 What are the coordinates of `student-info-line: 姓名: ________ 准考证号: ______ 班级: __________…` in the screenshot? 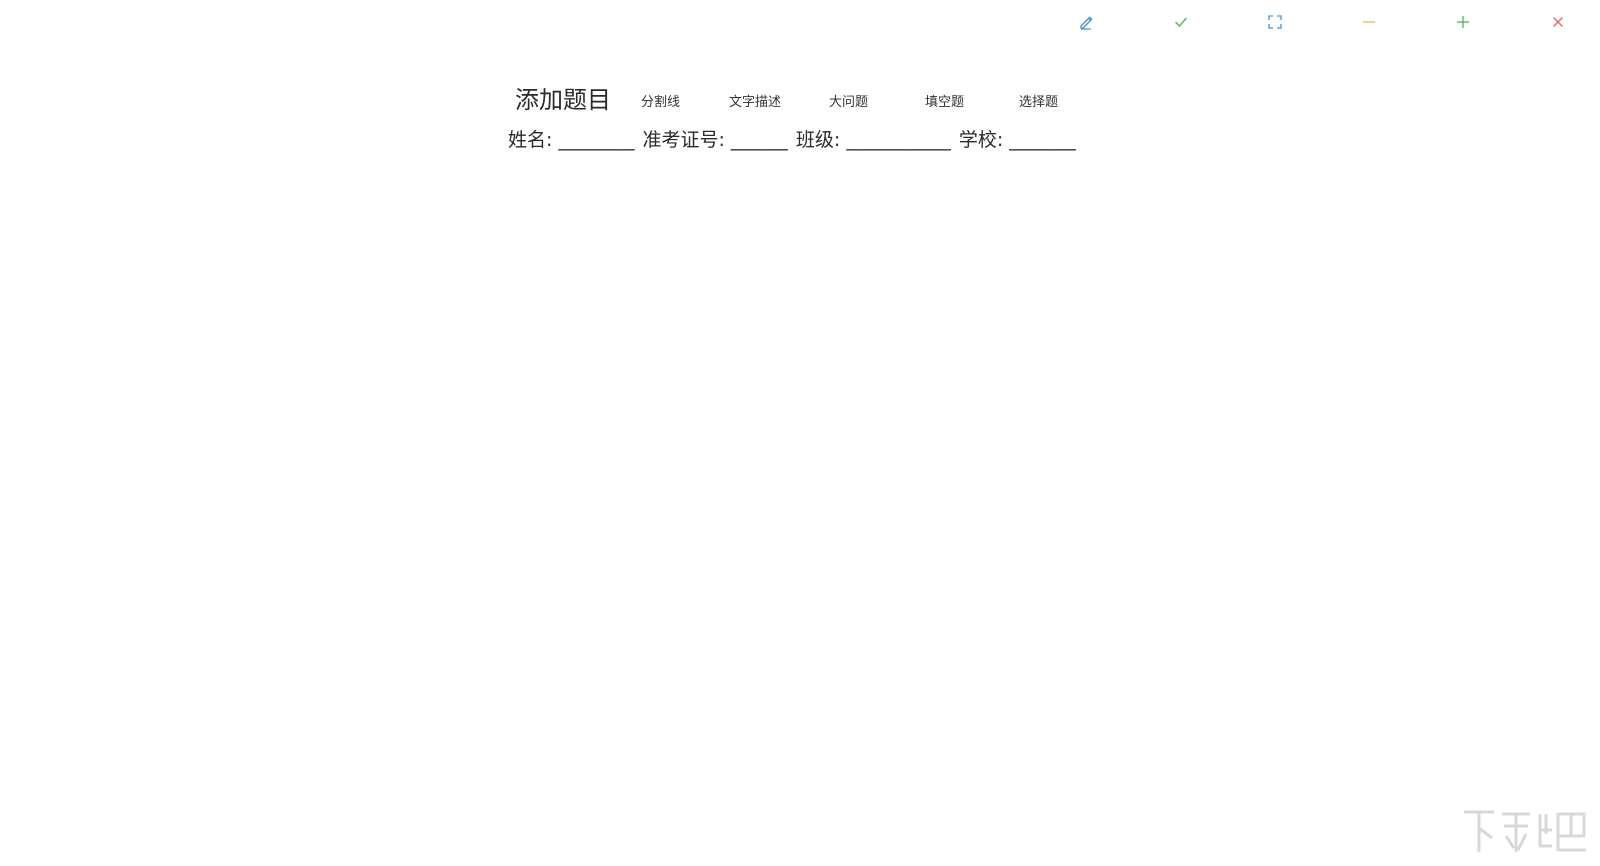 It's located at (792, 138).